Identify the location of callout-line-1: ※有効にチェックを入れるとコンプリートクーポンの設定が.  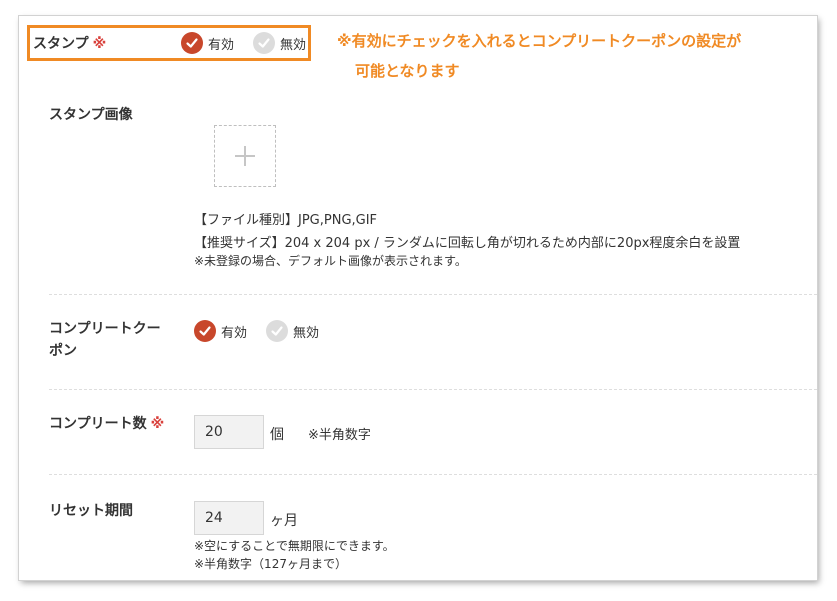
(539, 41).